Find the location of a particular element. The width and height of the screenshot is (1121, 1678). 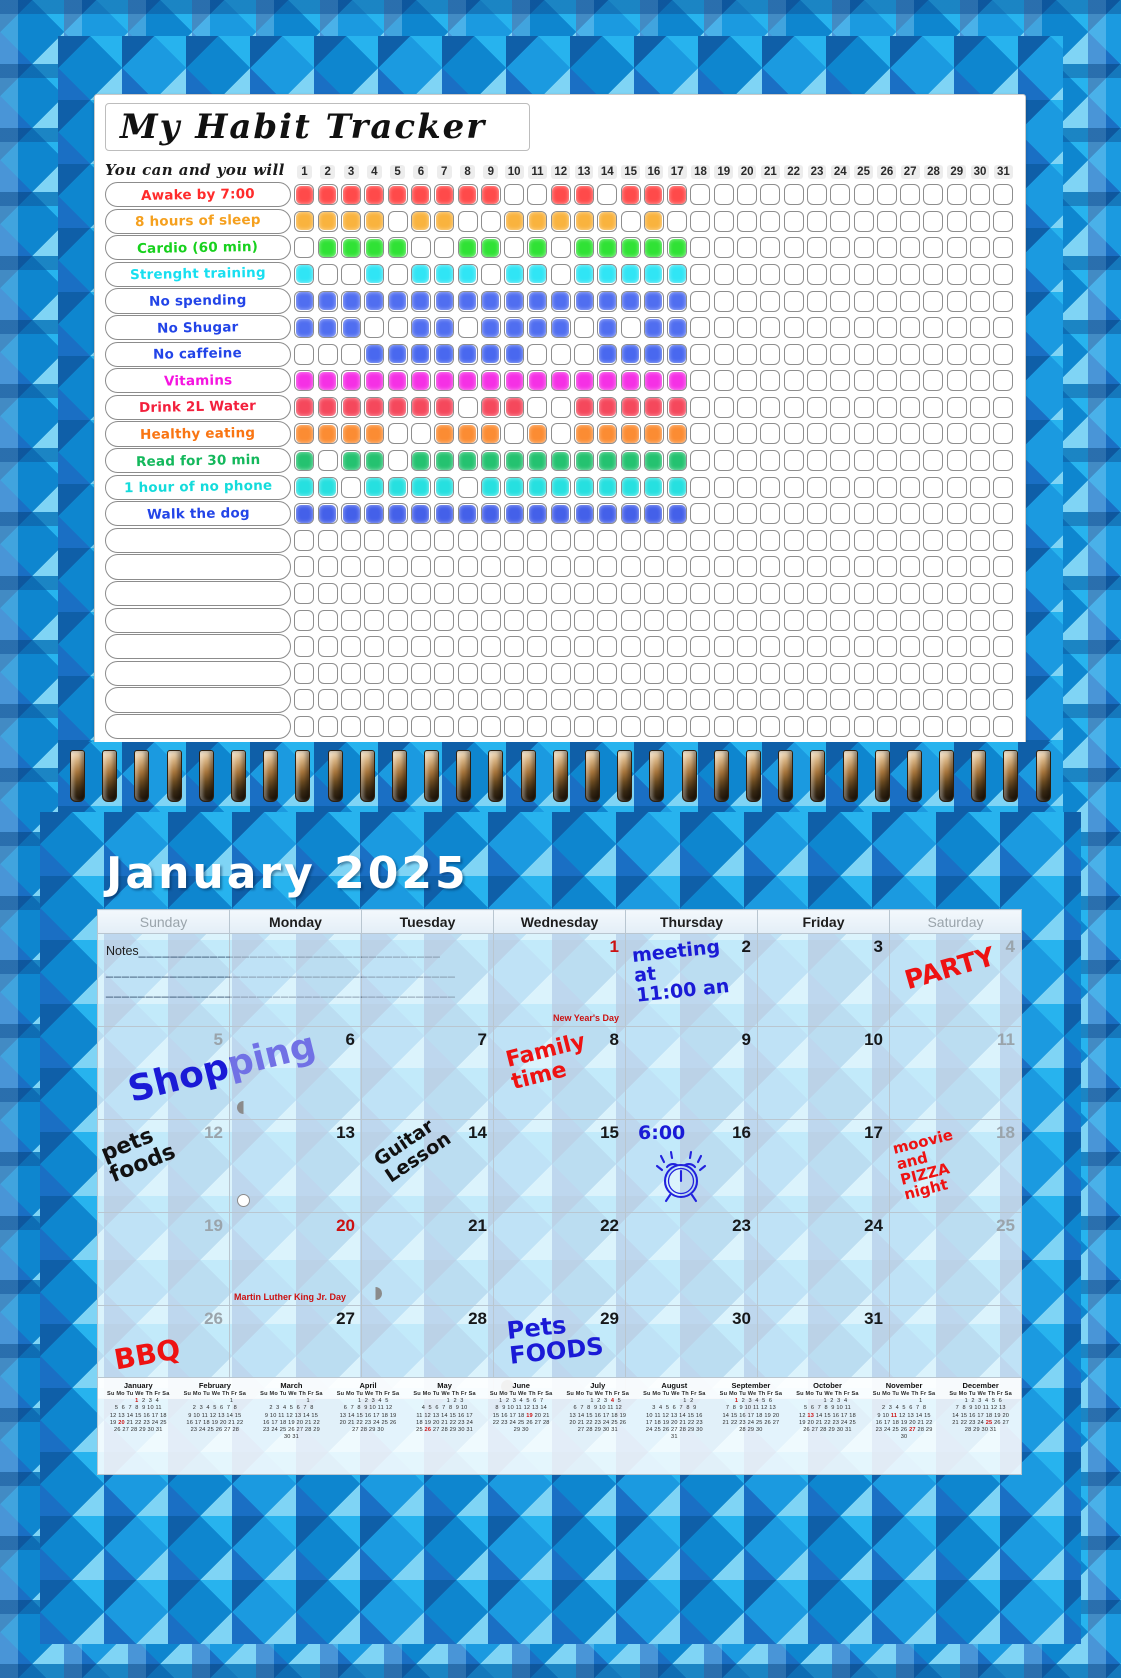

calendar-day-cell: 13 is located at coordinates (295, 1166).